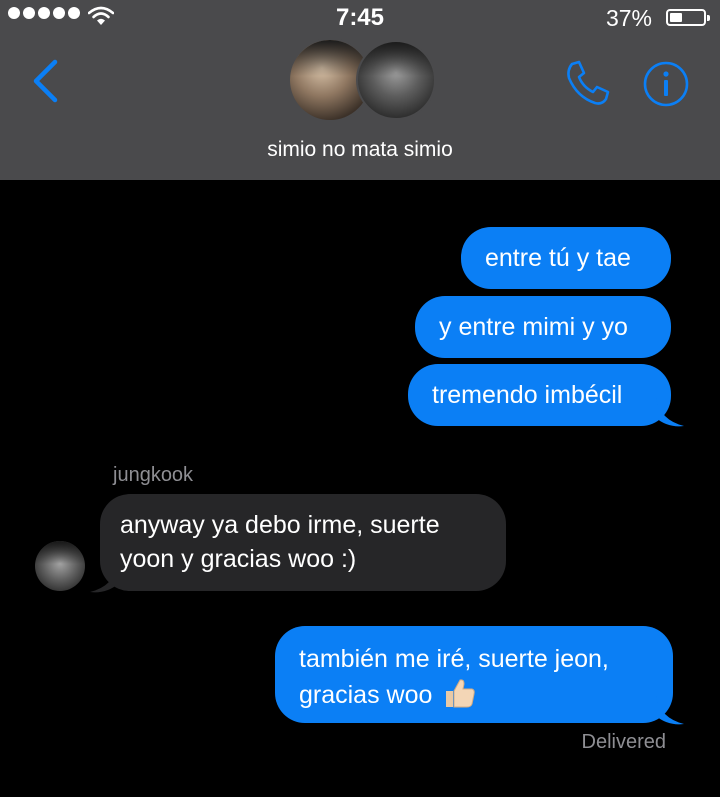 The image size is (720, 797). What do you see at coordinates (566, 258) in the screenshot?
I see `message-bubble-outgoing: entre tú y tae` at bounding box center [566, 258].